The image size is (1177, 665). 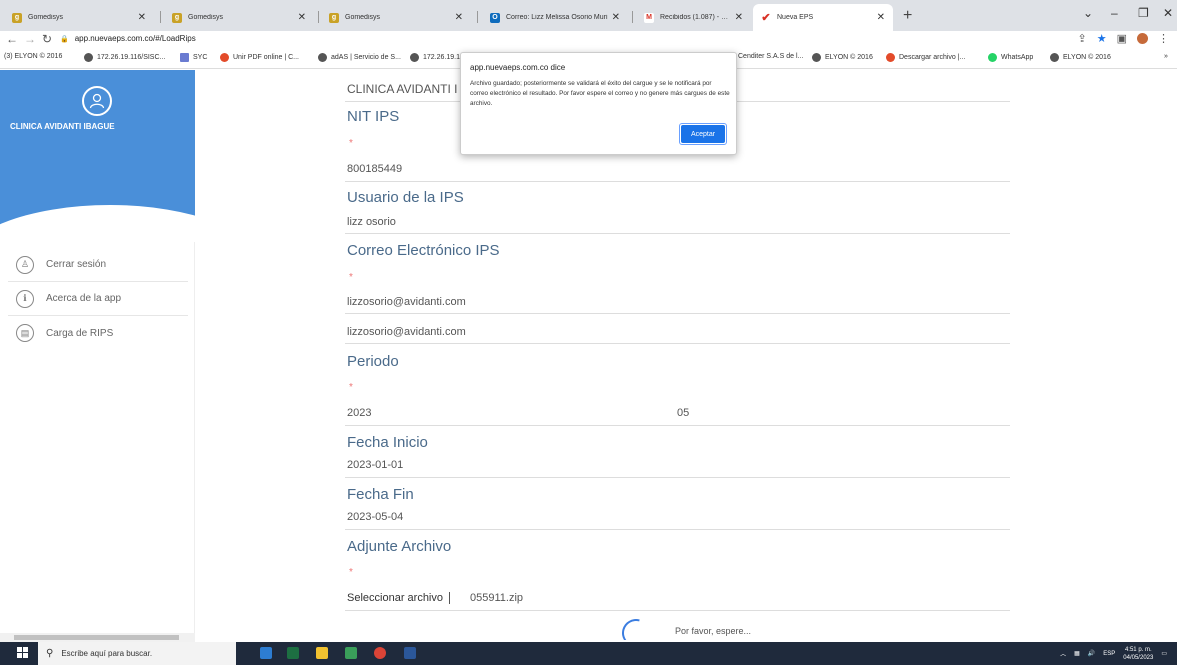 What do you see at coordinates (97, 156) in the screenshot?
I see `sidebar-header: CLINICA AVIDANTI IBAGUE` at bounding box center [97, 156].